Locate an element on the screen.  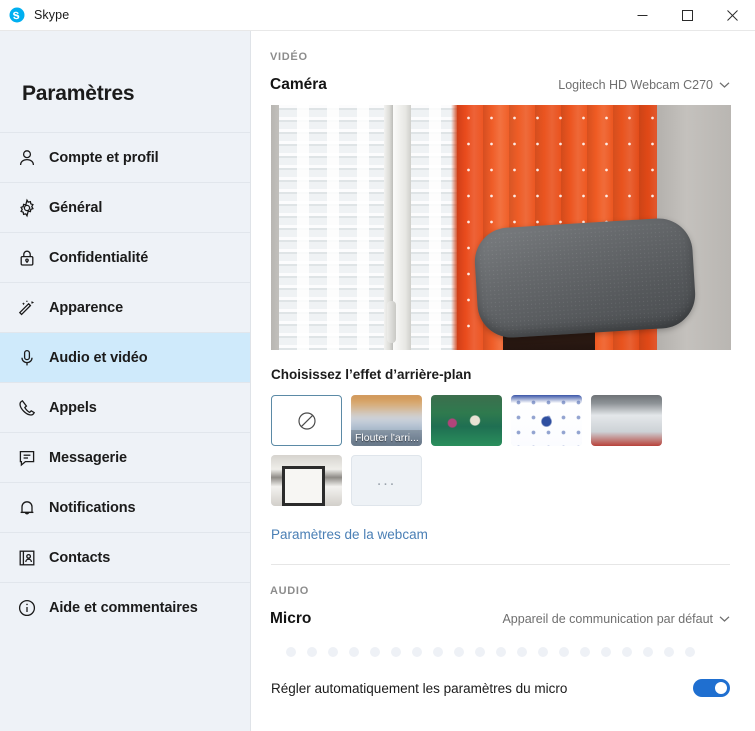
sidebar-item-help: Aide et commentaires is located at coordinates (125, 607).